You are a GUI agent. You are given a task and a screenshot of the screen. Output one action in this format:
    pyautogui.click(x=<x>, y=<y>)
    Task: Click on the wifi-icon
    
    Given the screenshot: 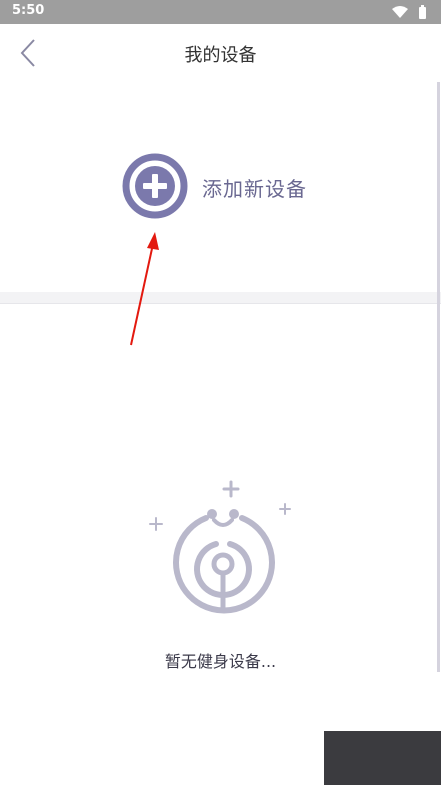 What is the action you would take?
    pyautogui.click(x=400, y=12)
    